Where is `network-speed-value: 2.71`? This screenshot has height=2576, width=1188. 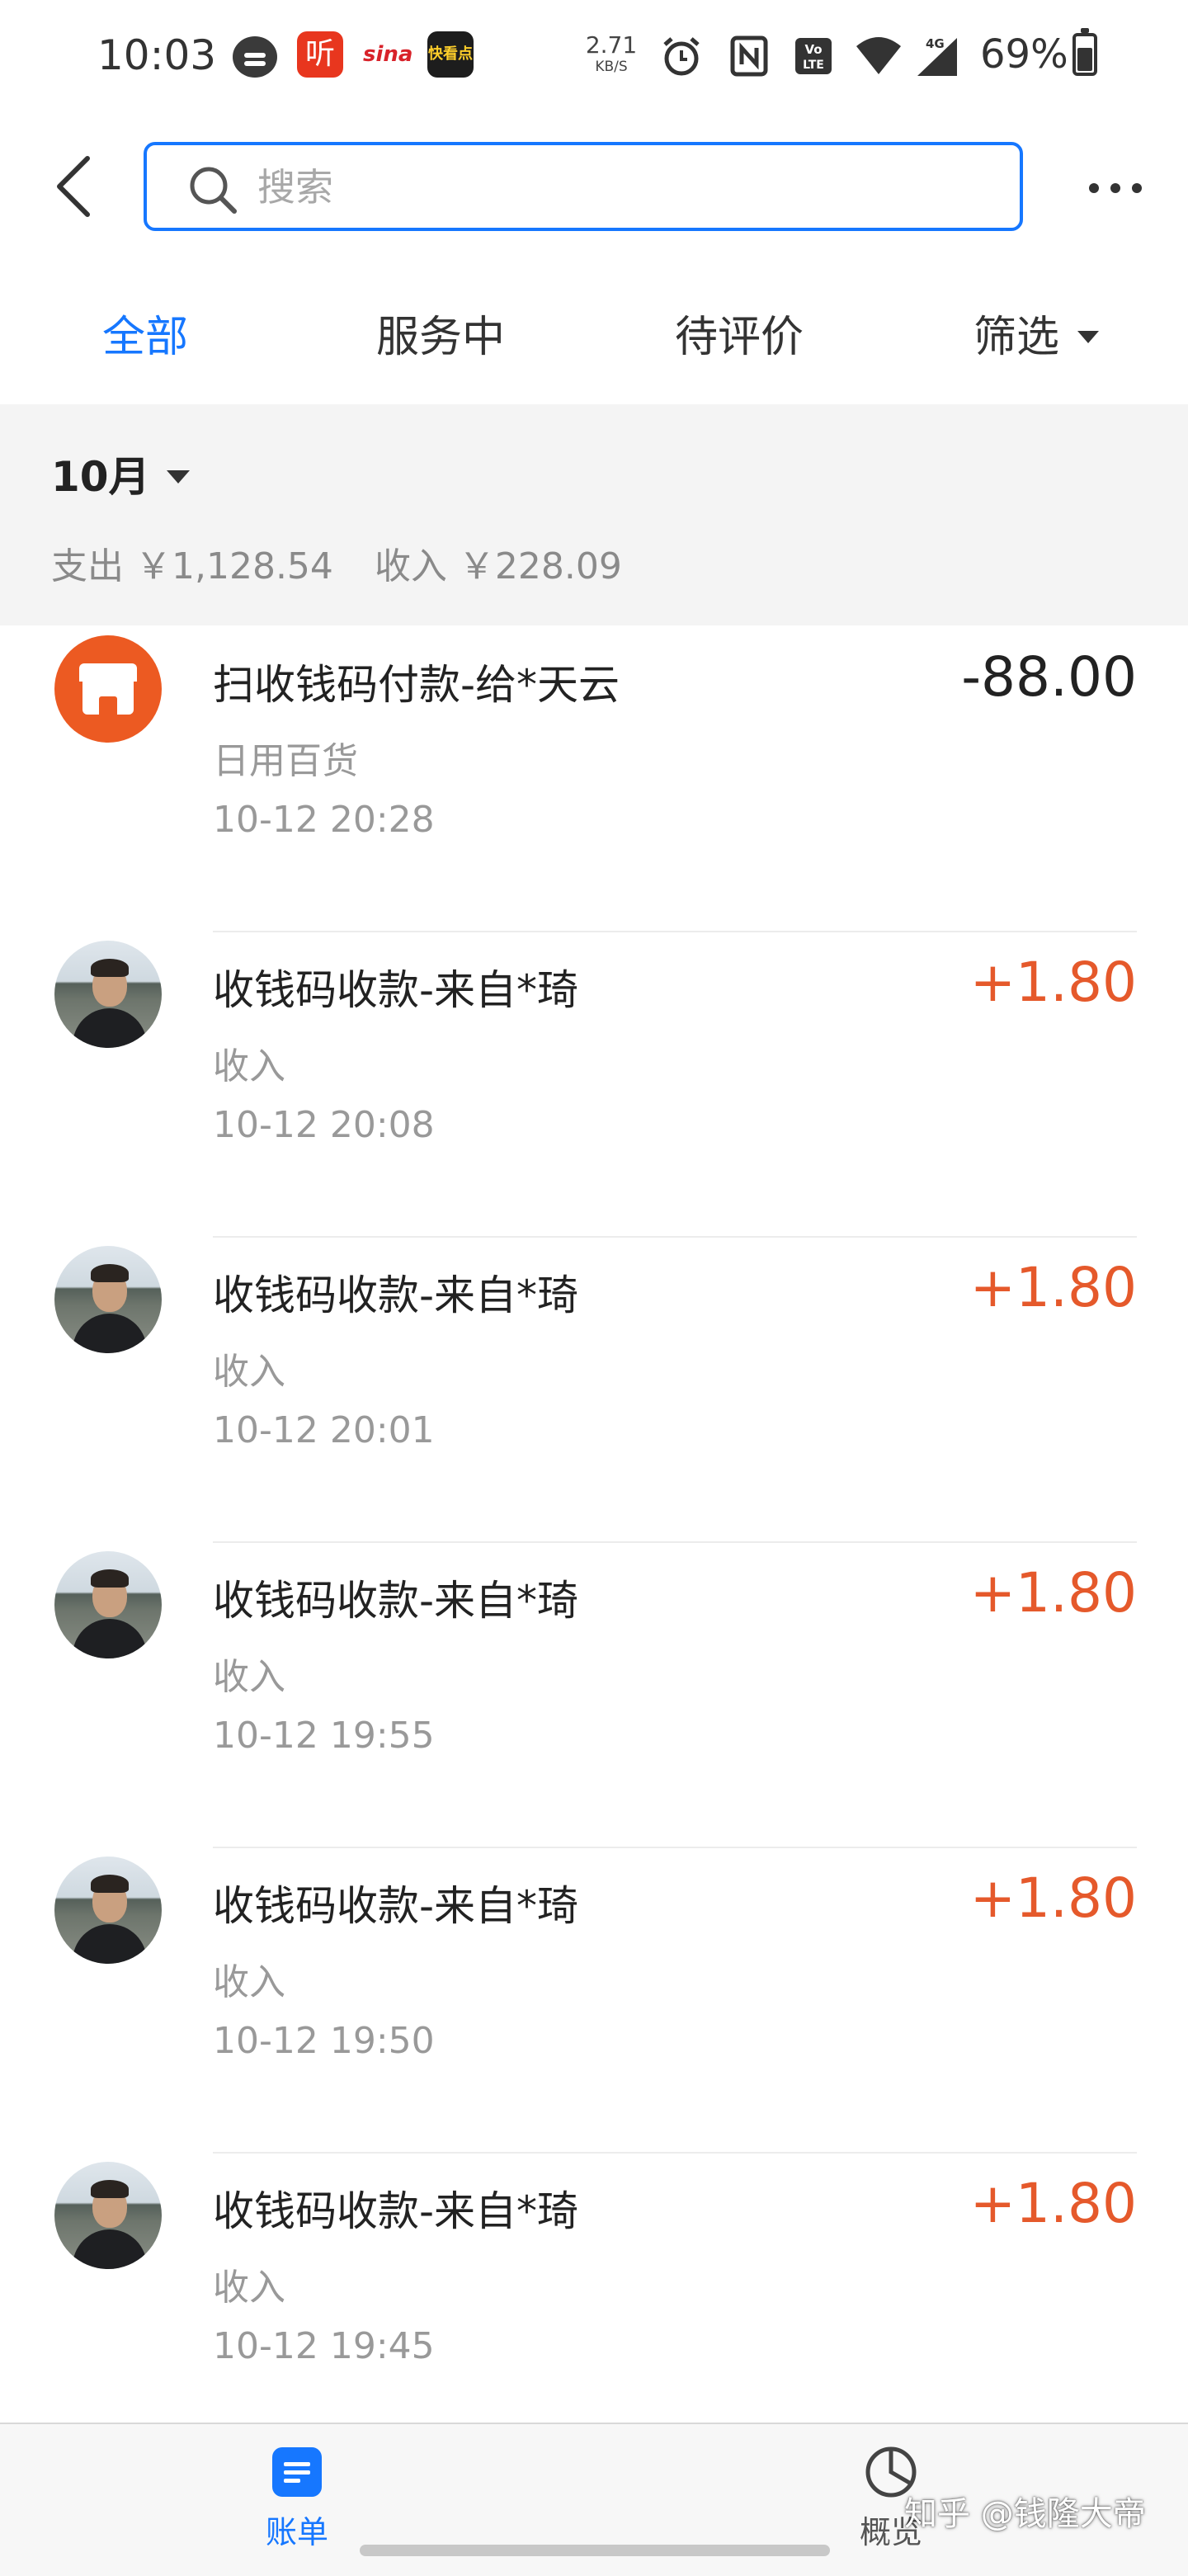 network-speed-value: 2.71 is located at coordinates (611, 45).